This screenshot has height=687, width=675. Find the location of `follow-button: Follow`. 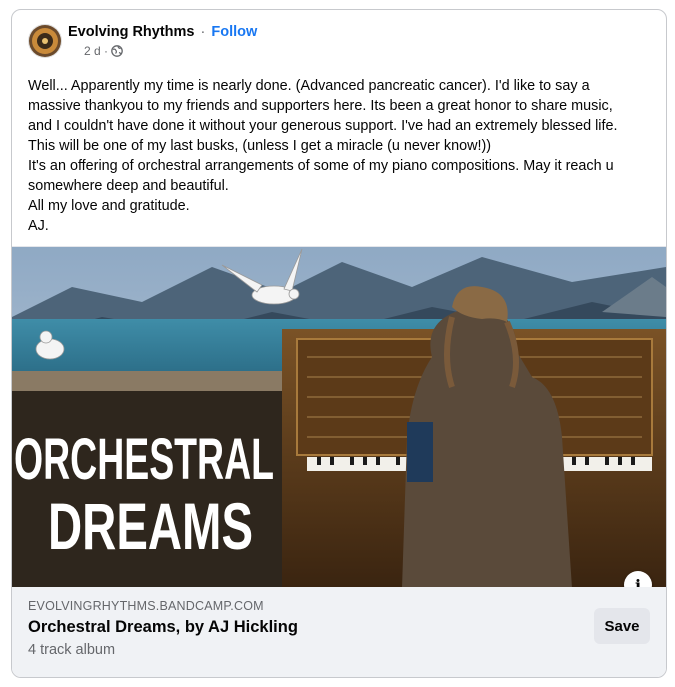

follow-button: Follow is located at coordinates (234, 32).